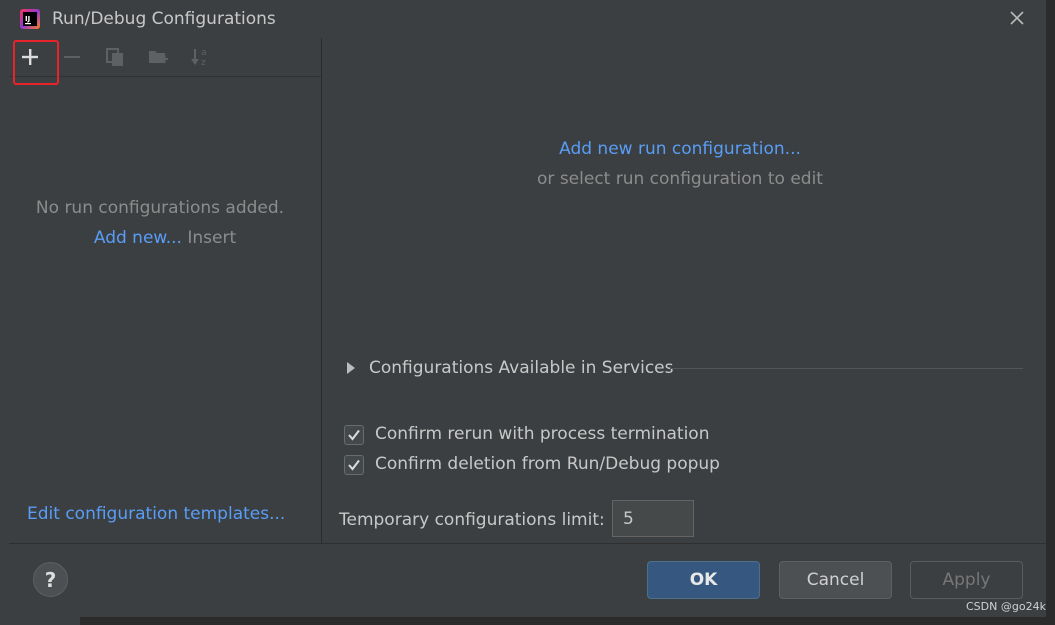  I want to click on new-folder-button, so click(158, 57).